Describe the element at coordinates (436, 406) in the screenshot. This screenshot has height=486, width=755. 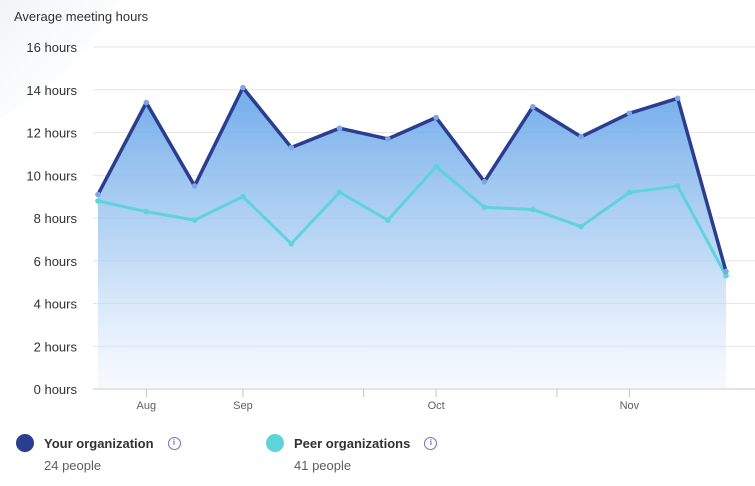
I see `x-tick-label: Oct` at that location.